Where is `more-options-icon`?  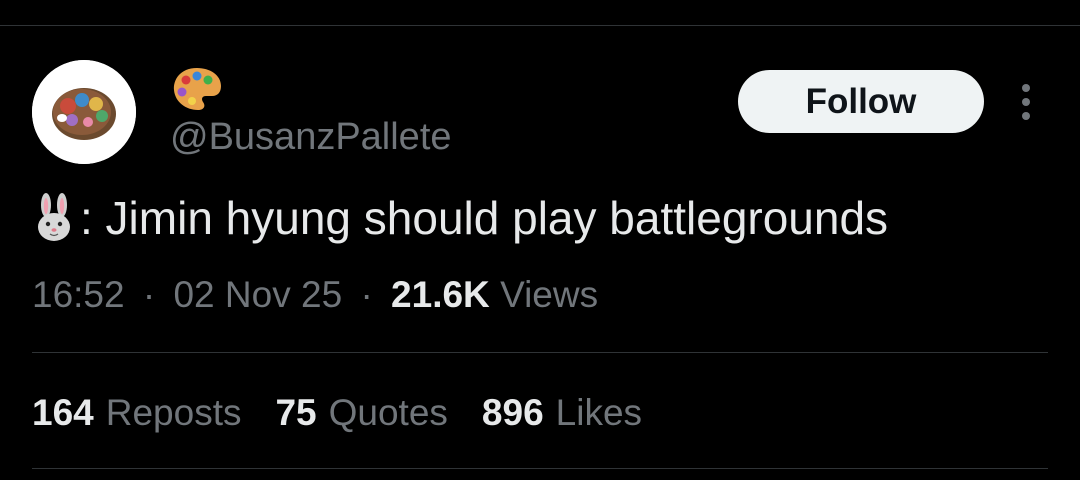
more-options-icon is located at coordinates (1026, 102).